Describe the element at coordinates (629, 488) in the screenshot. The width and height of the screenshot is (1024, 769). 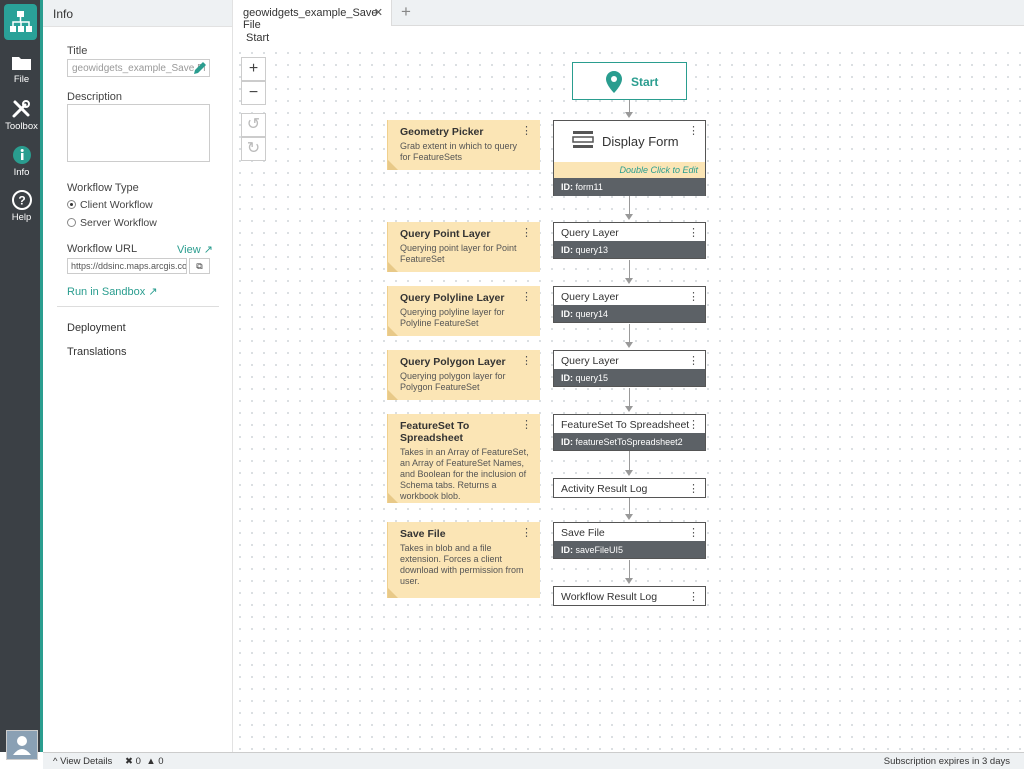
I see `activity-result-log-node: Activity Result Log ⋮` at that location.